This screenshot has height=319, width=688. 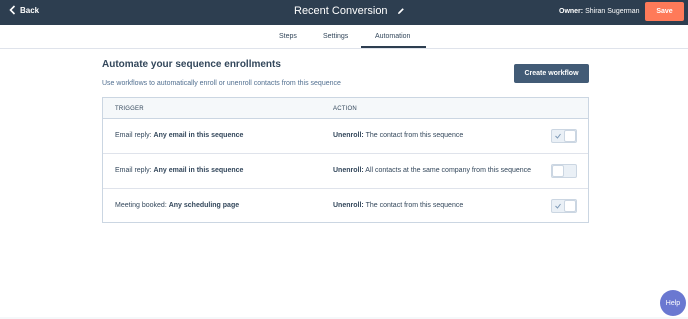 What do you see at coordinates (30, 10) in the screenshot?
I see `back-label: Back` at bounding box center [30, 10].